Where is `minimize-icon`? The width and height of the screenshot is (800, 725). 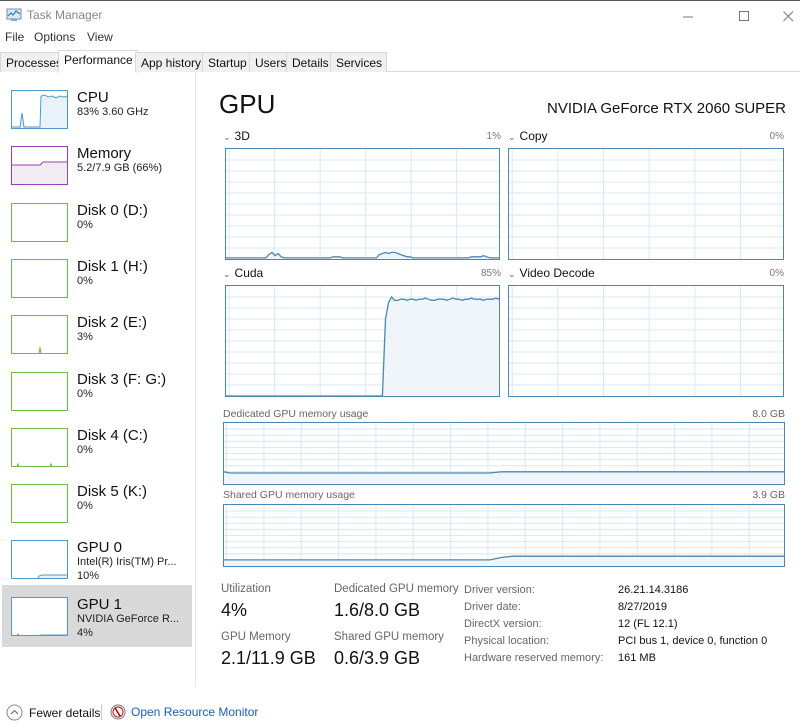
minimize-icon is located at coordinates (687, 16).